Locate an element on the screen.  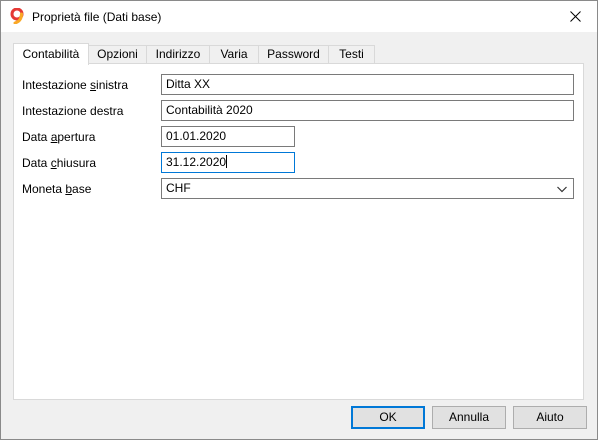
header-right-label: Intestazione destra is located at coordinates (73, 111).